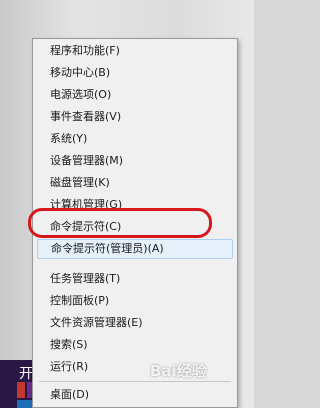  I want to click on menu-item-system: 系统(Y), so click(135, 139).